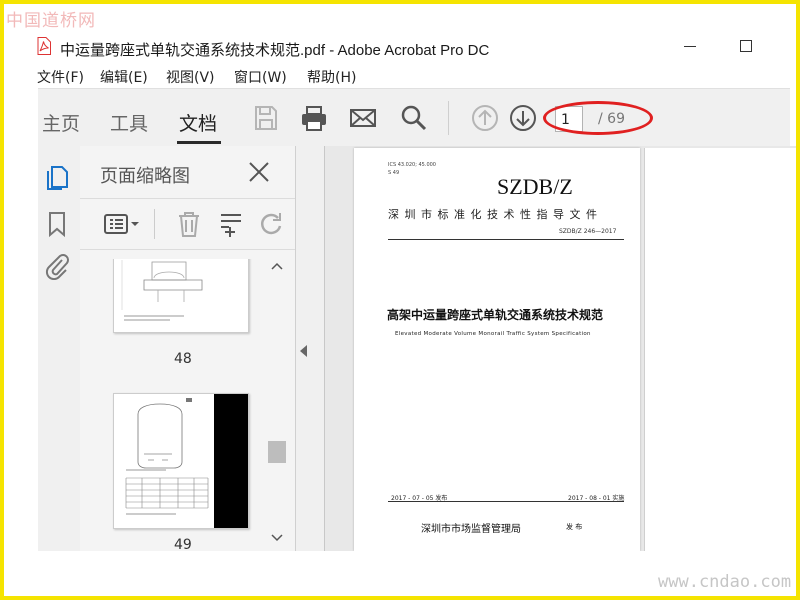 The width and height of the screenshot is (800, 600). What do you see at coordinates (277, 538) in the screenshot?
I see `scroll-down-icon` at bounding box center [277, 538].